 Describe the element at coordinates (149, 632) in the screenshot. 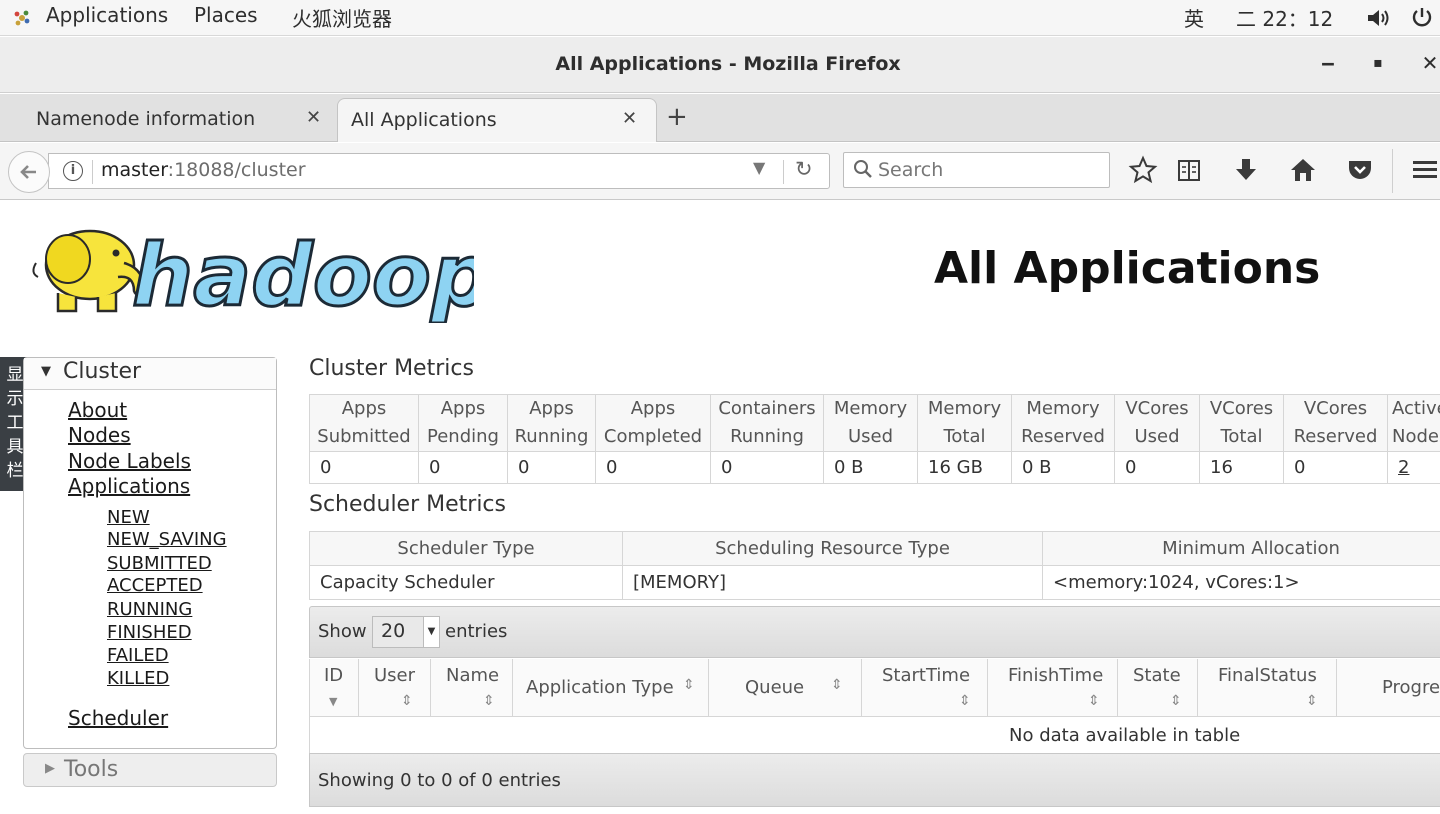

I see `app-state-link-finished: FINISHED` at that location.